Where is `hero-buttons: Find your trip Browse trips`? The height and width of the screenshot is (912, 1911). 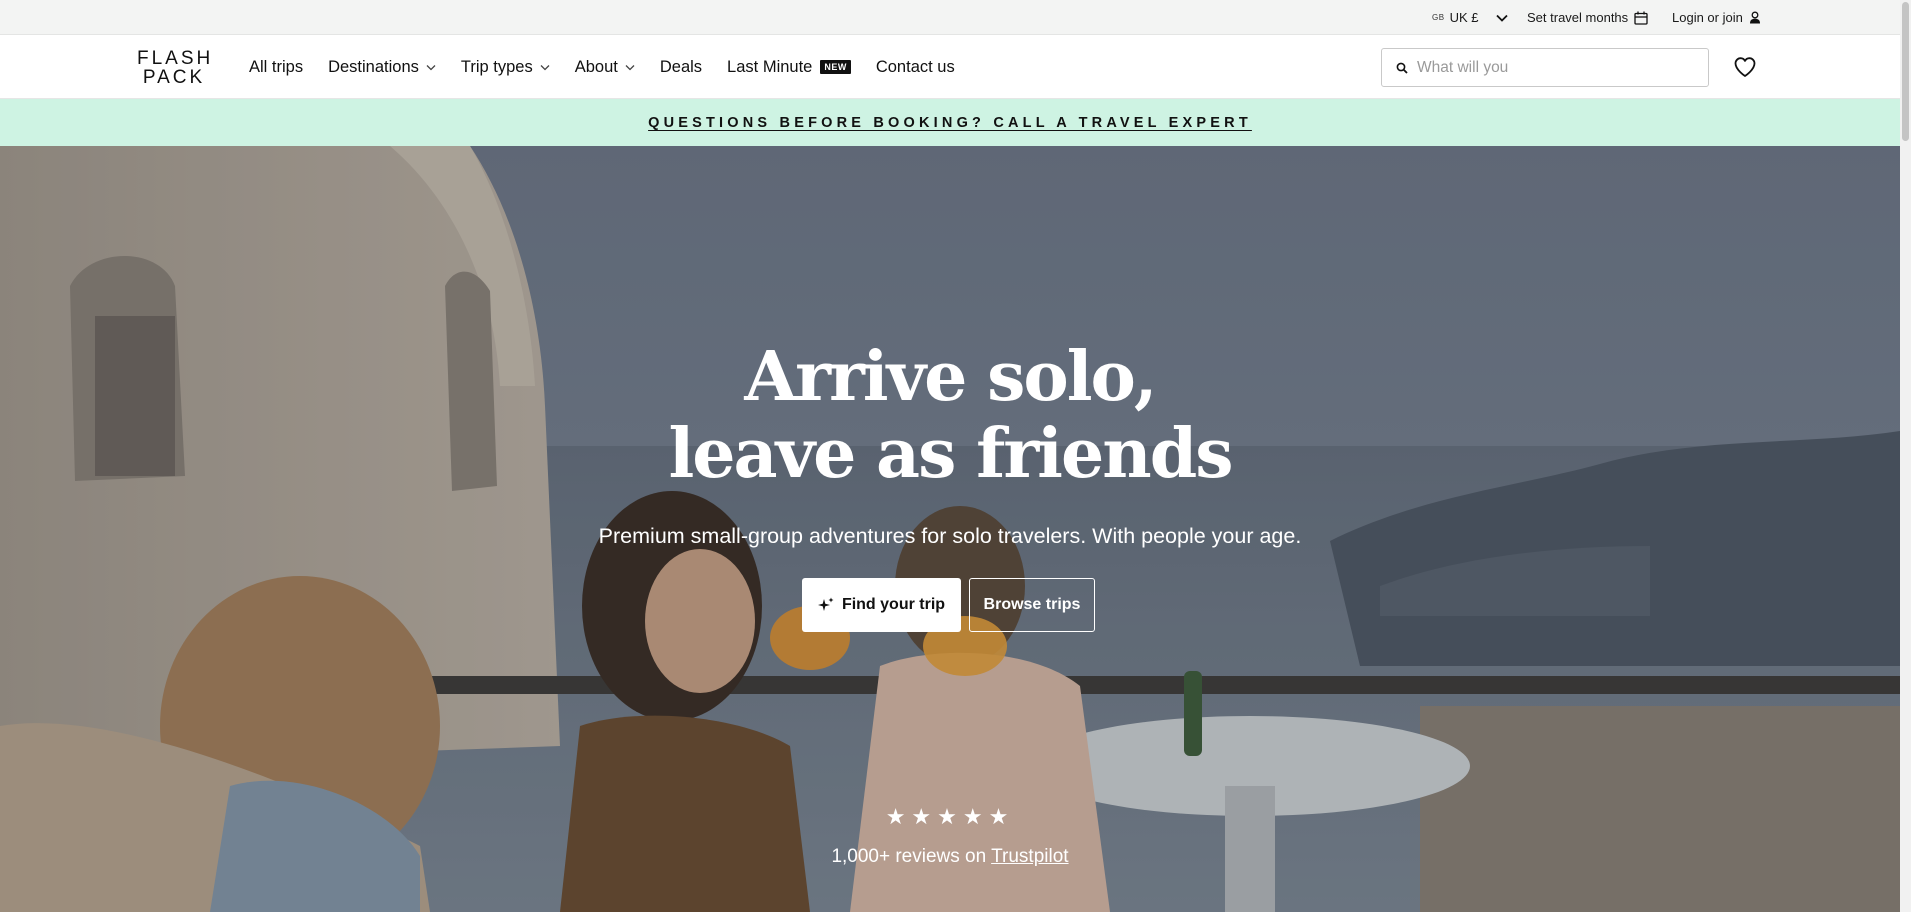 hero-buttons: Find your trip Browse trips is located at coordinates (948, 605).